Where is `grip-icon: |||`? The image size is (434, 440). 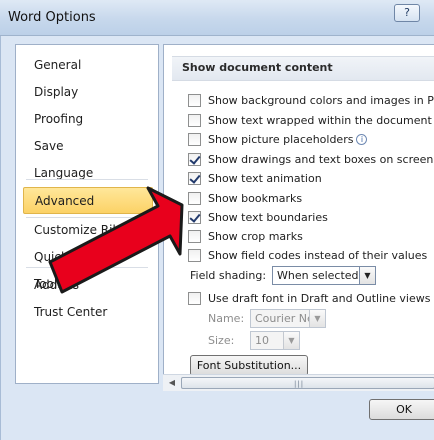 grip-icon: ||| is located at coordinates (299, 384).